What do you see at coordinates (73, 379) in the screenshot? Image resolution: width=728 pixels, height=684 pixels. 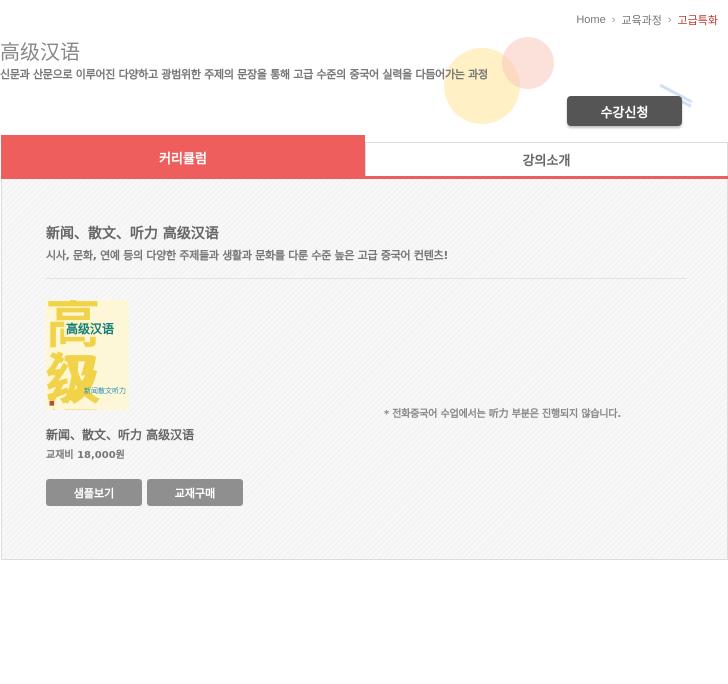 I see `cover-large-text: 汉语` at bounding box center [73, 379].